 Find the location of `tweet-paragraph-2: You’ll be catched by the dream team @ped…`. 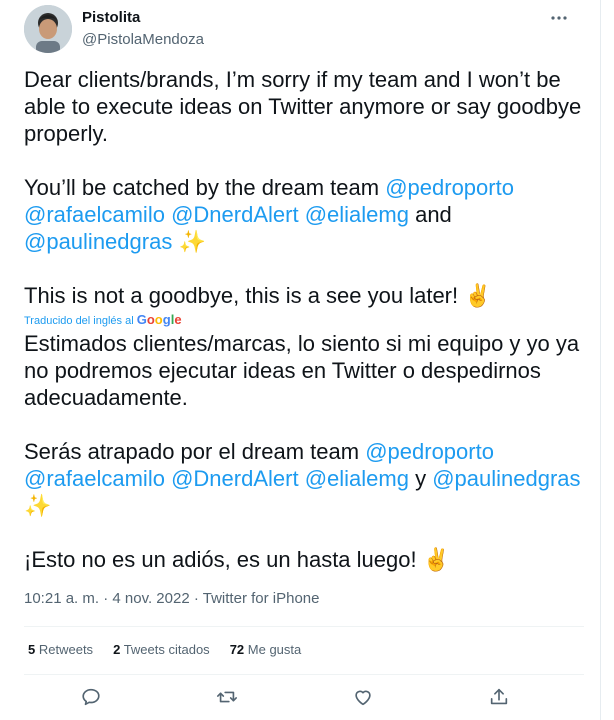

tweet-paragraph-2: You’ll be catched by the dream team @ped… is located at coordinates (304, 214).